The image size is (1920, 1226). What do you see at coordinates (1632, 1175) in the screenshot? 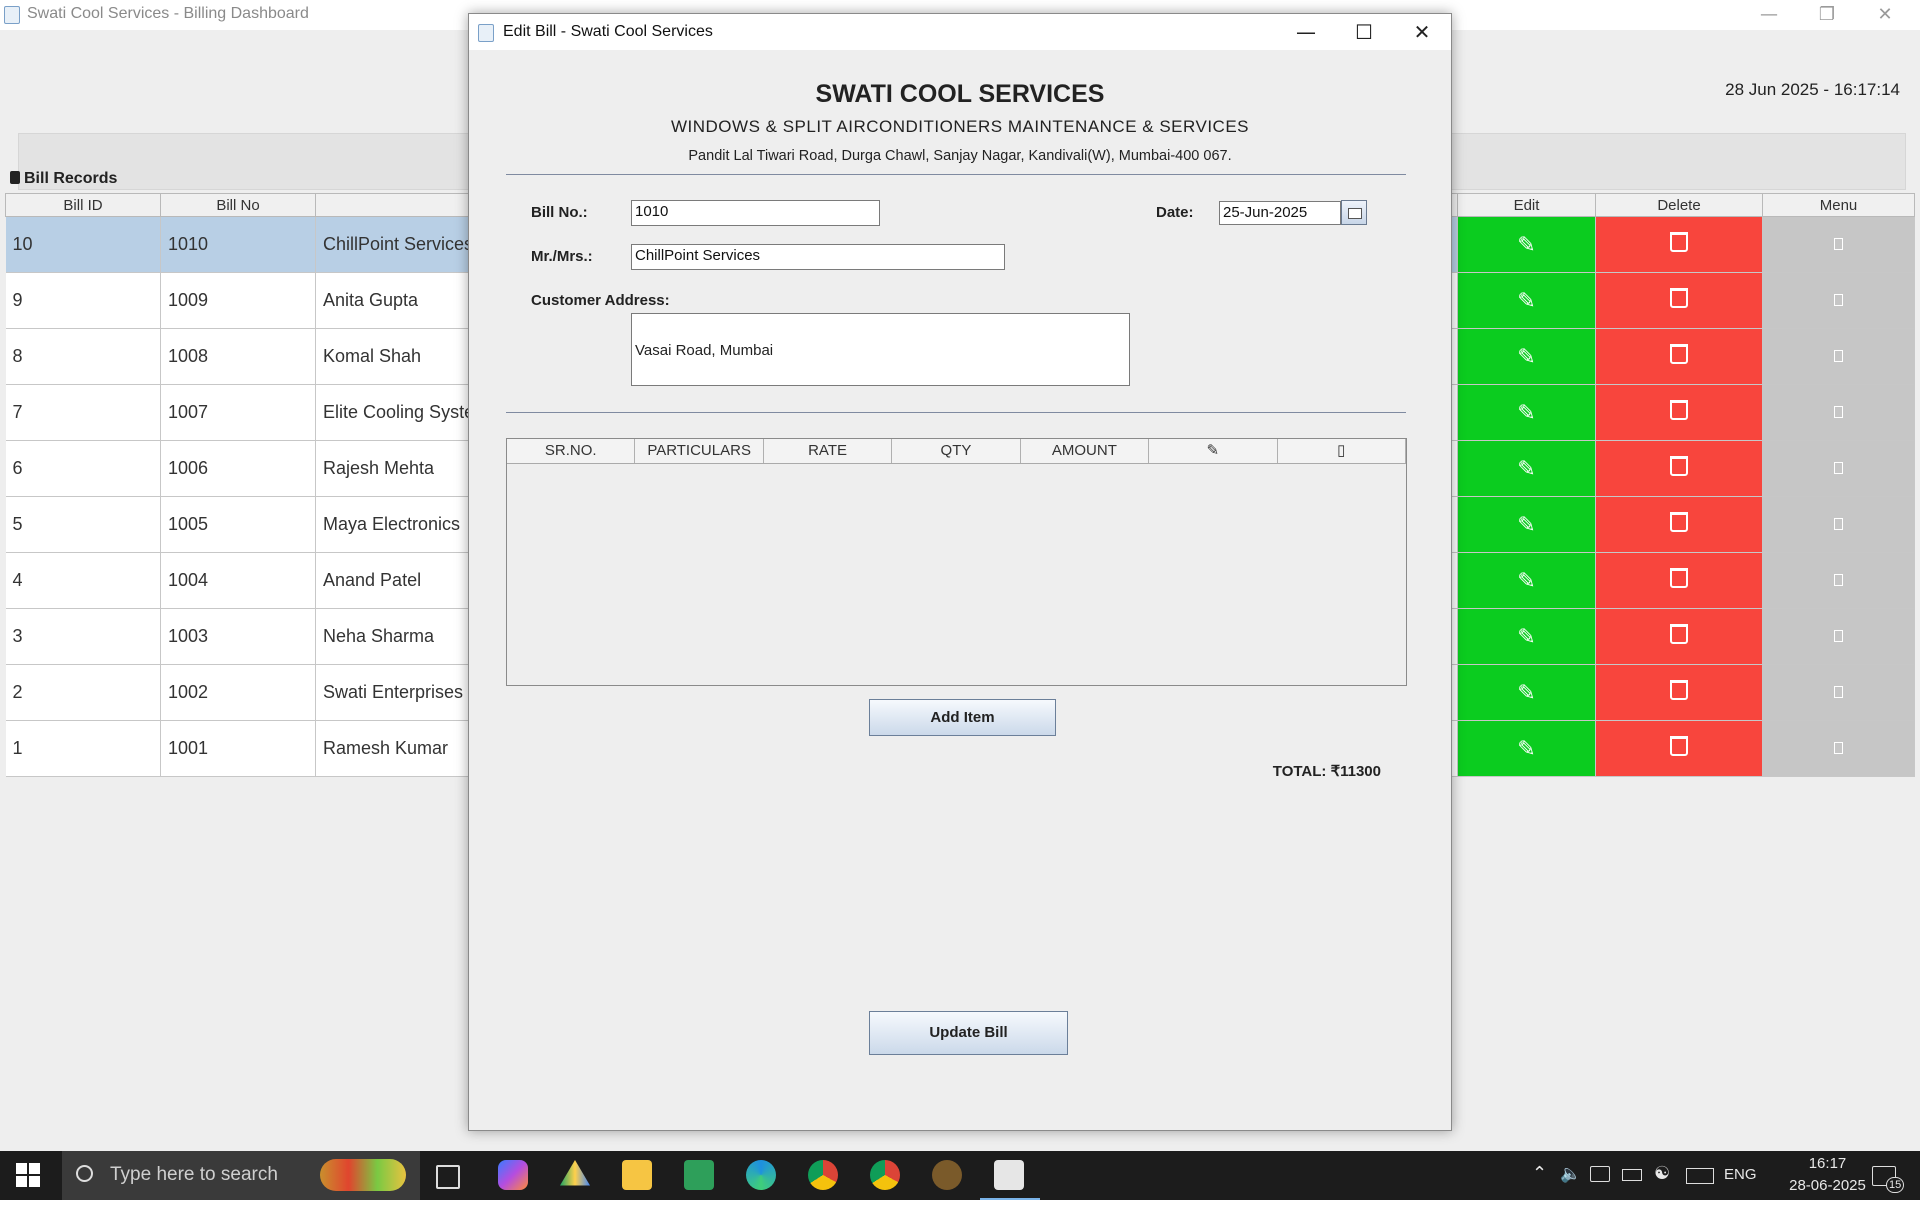
I see `battery-icon` at bounding box center [1632, 1175].